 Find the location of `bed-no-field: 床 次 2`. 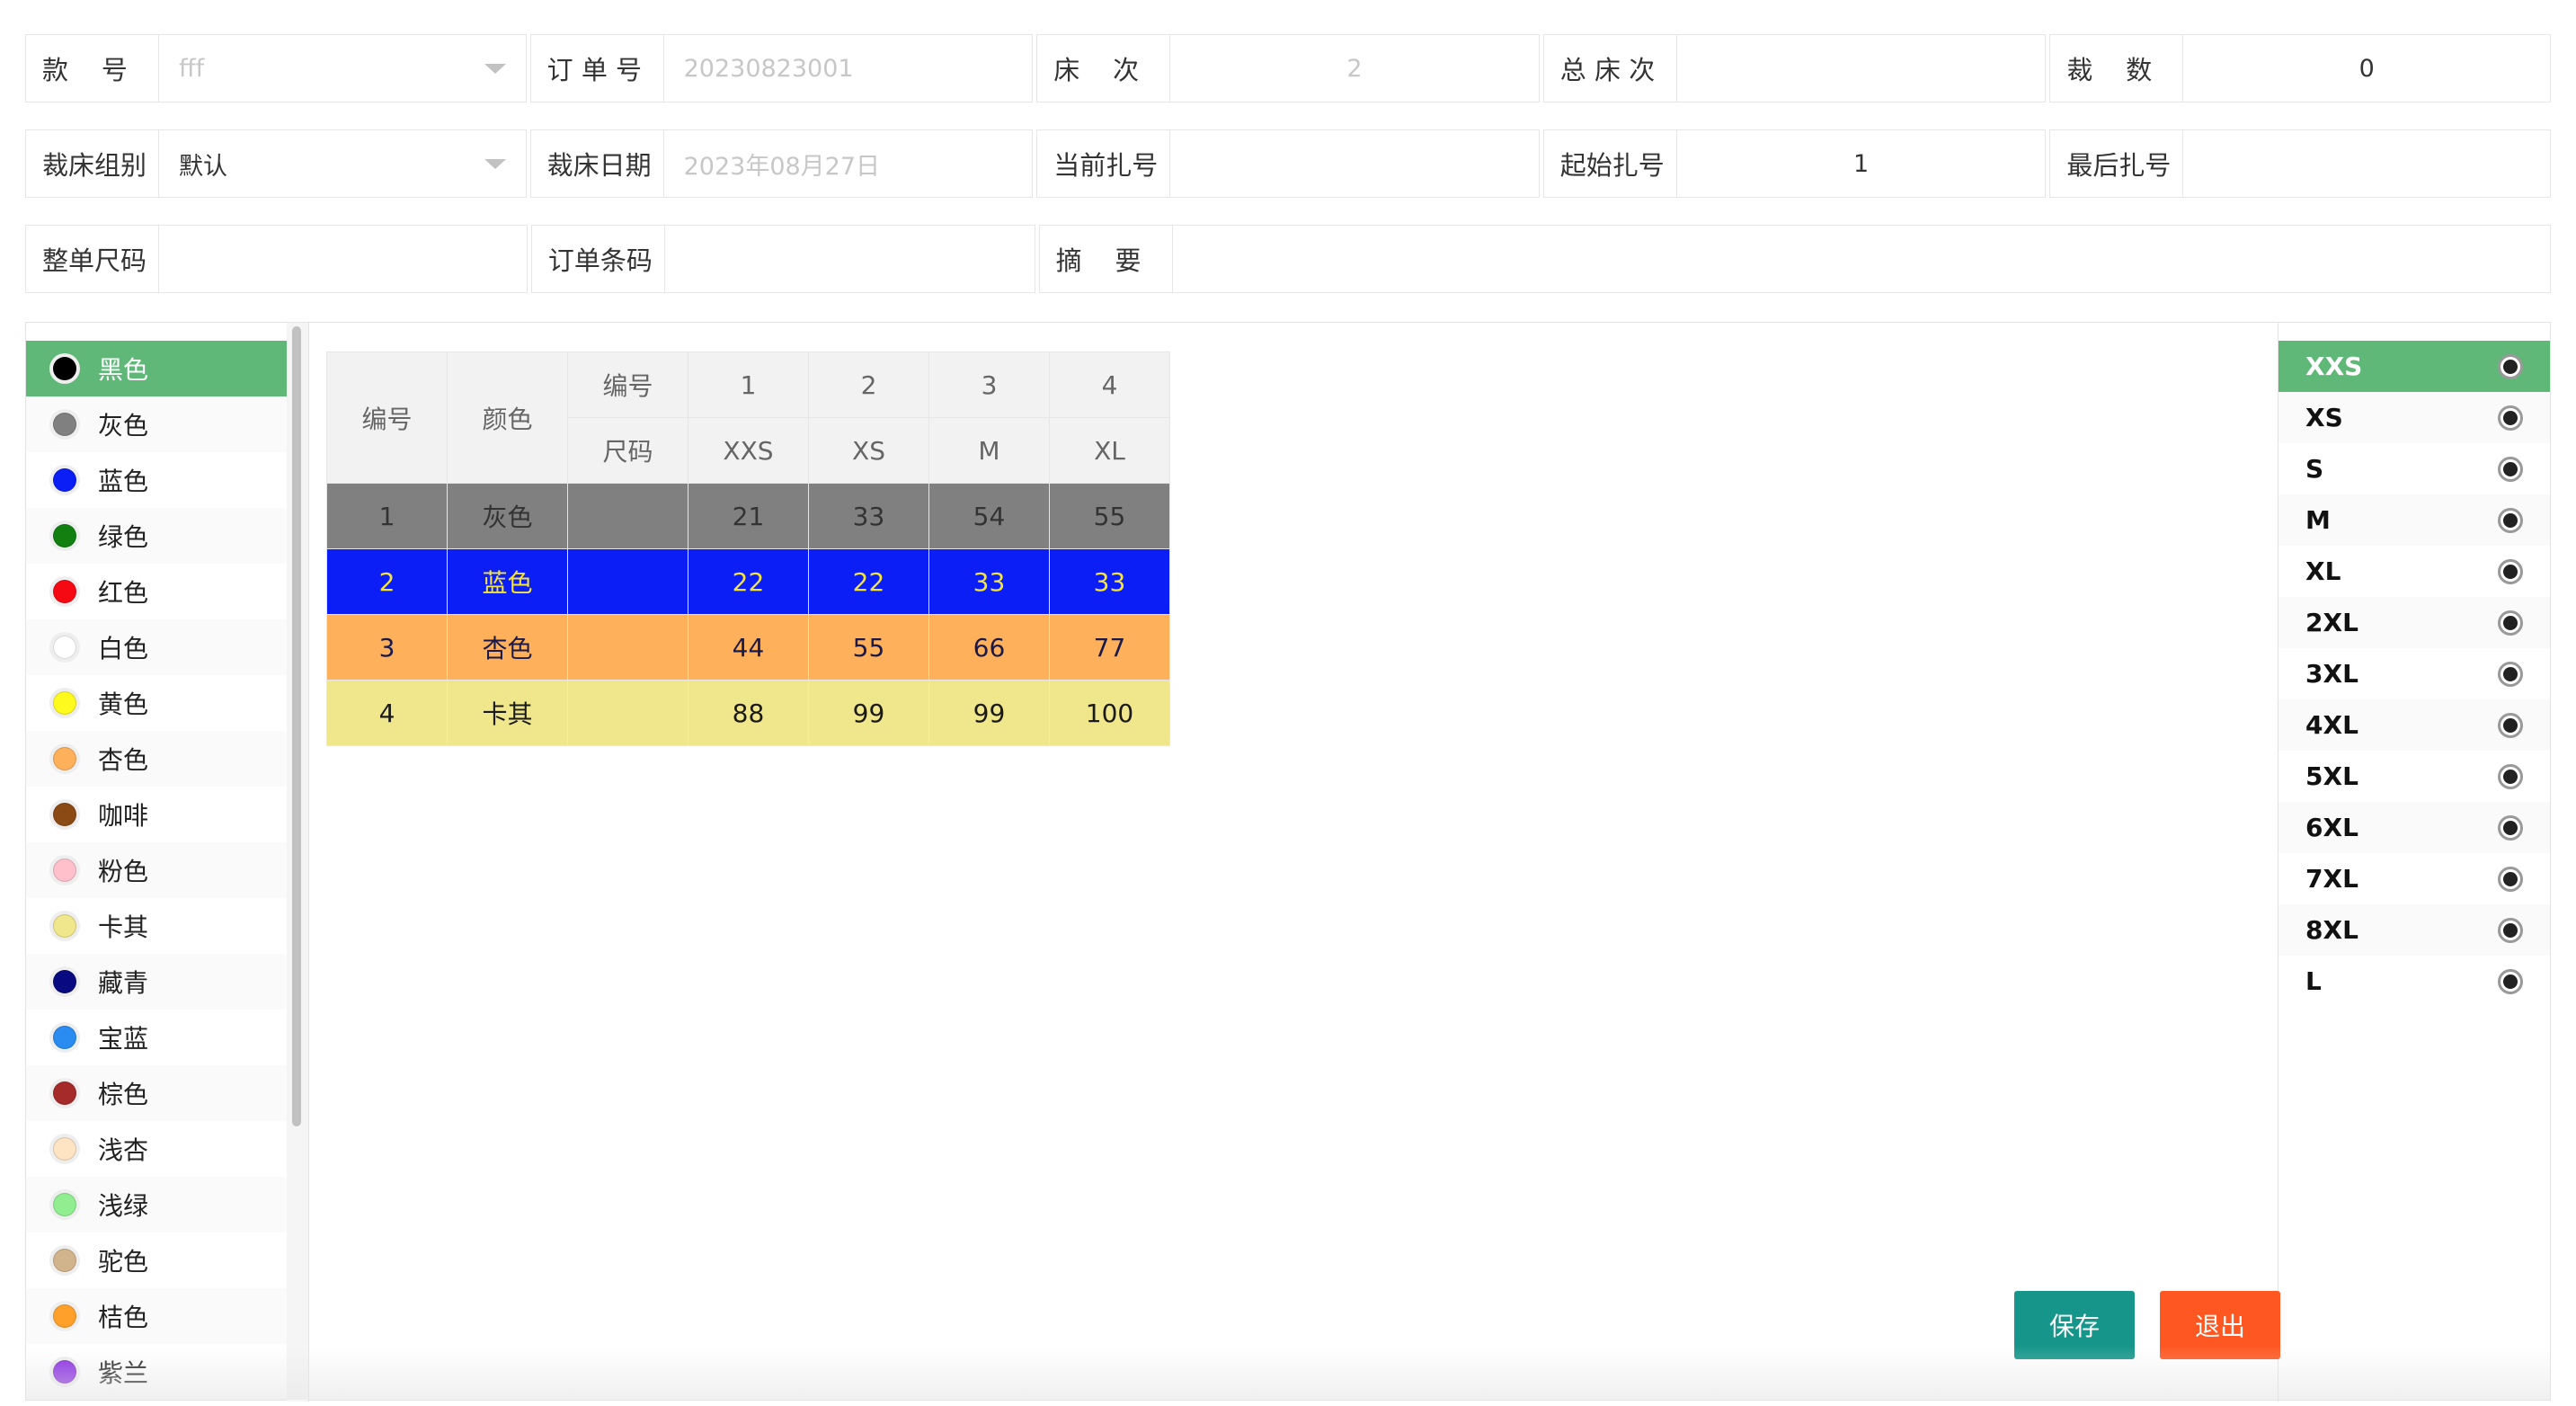

bed-no-field: 床 次 2 is located at coordinates (1288, 68).